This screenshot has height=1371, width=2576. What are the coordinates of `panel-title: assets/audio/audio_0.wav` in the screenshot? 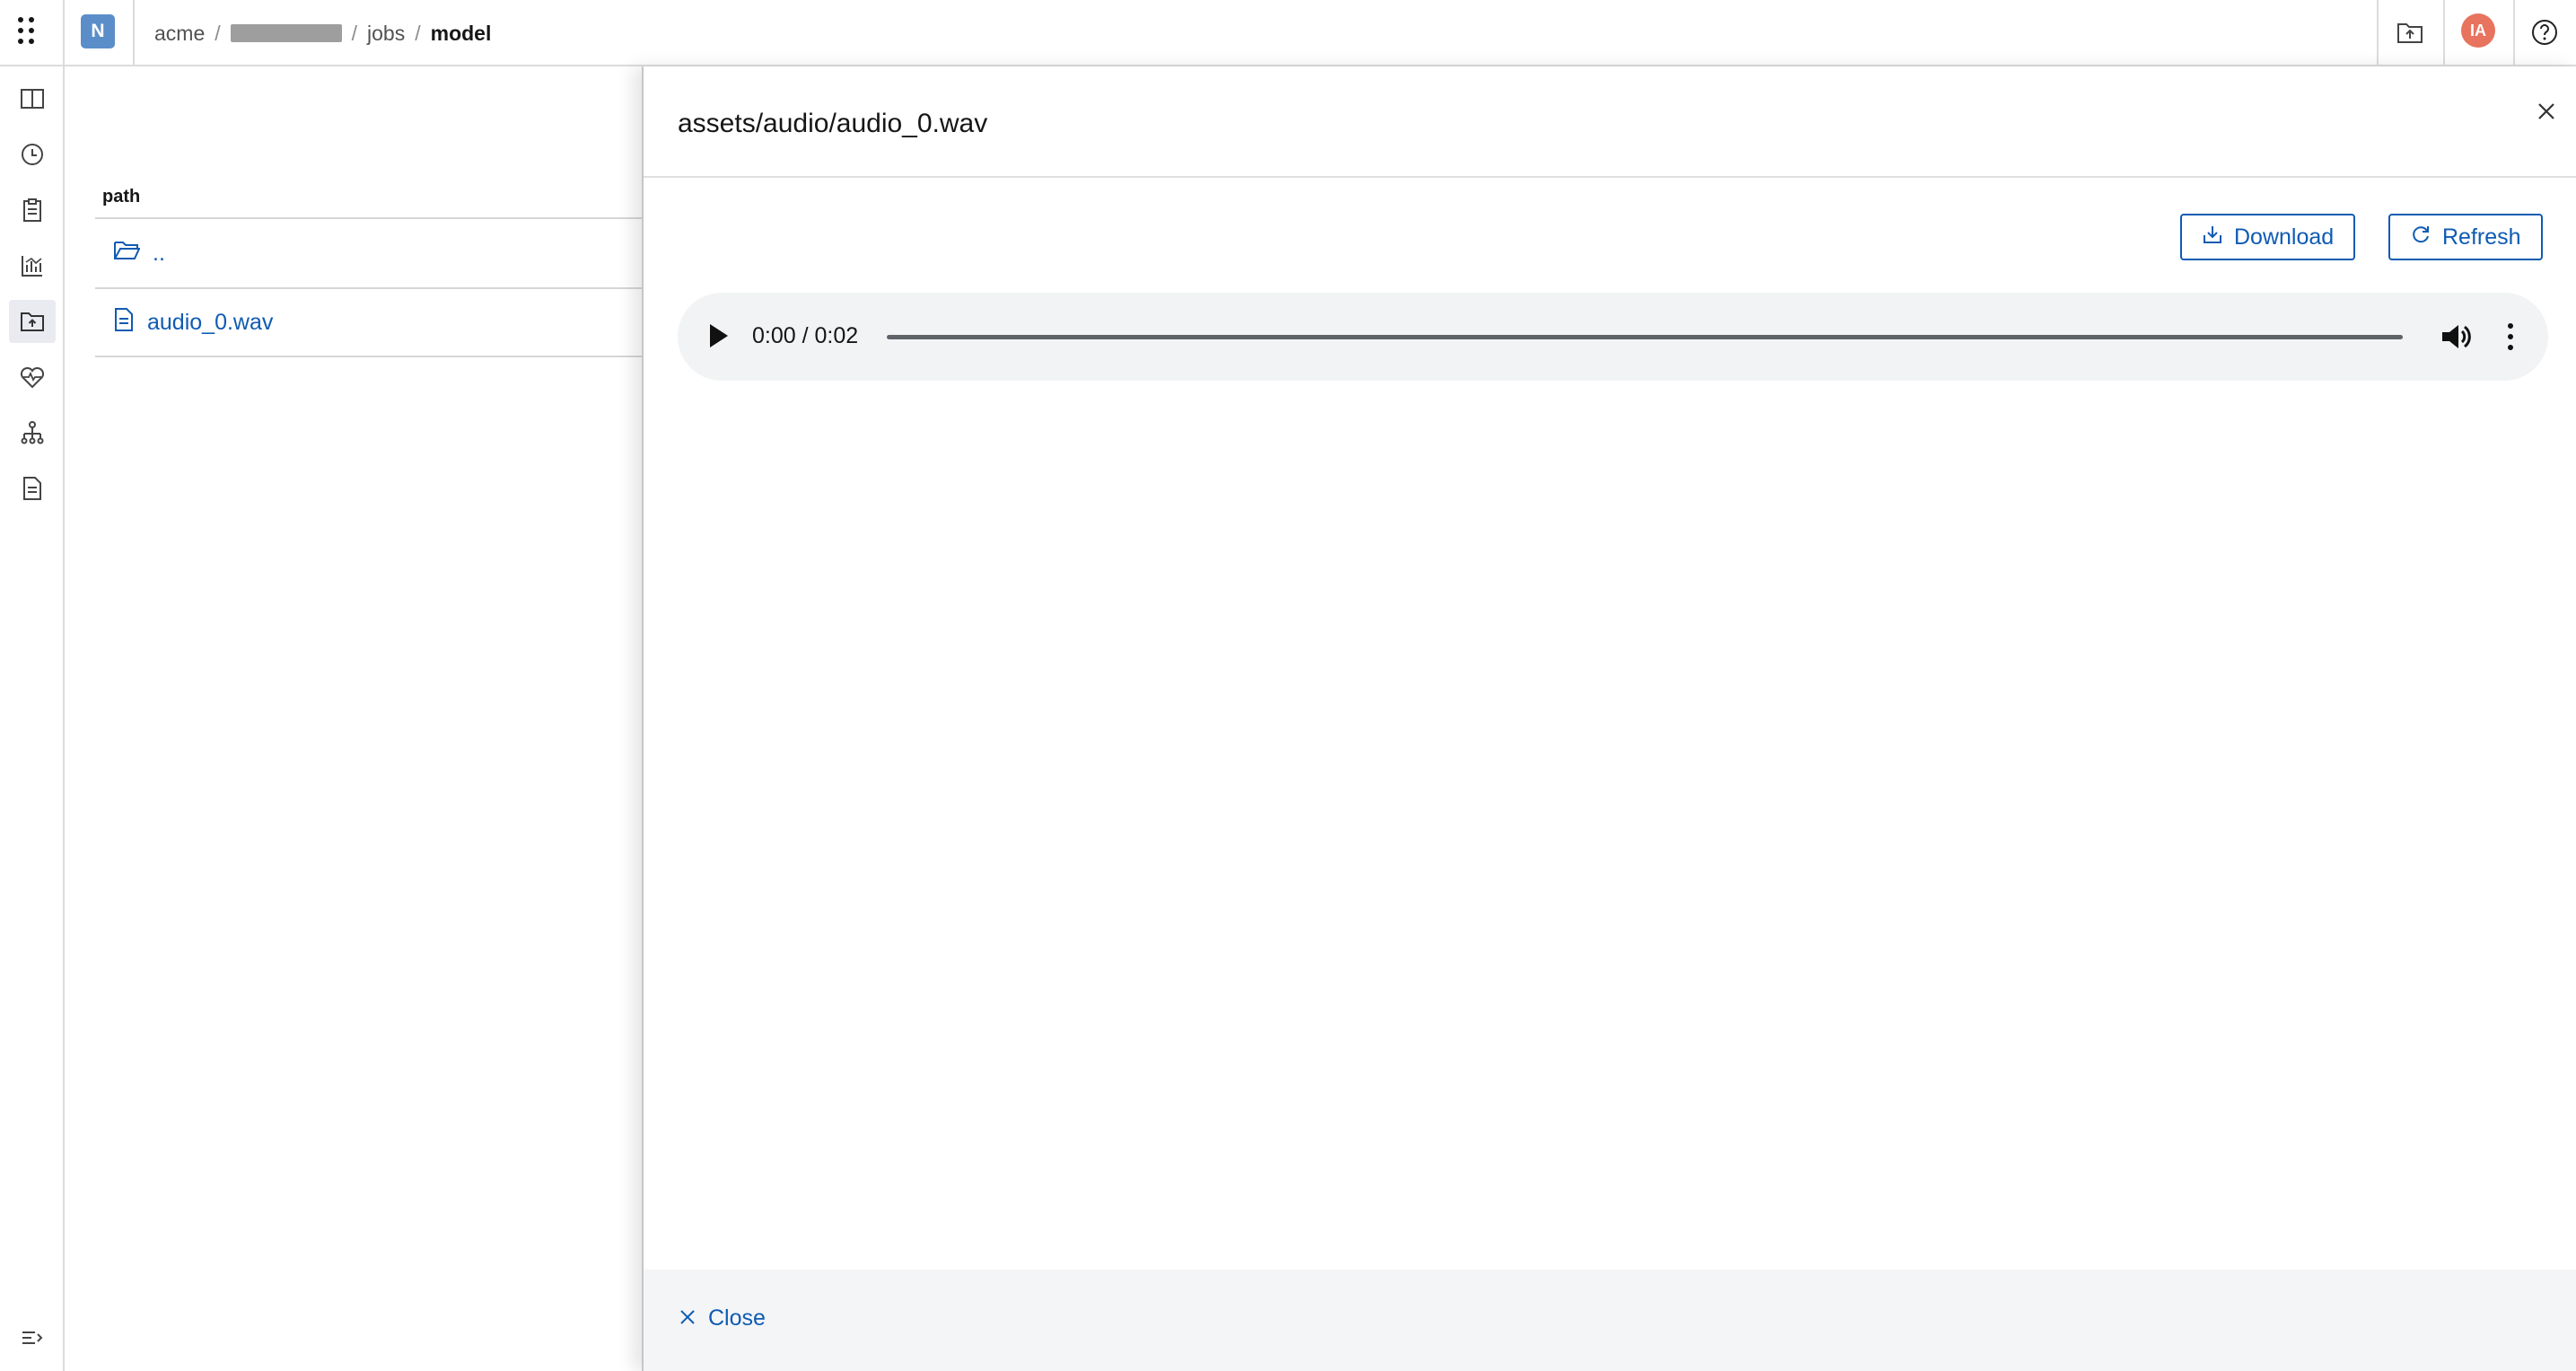 It's located at (833, 124).